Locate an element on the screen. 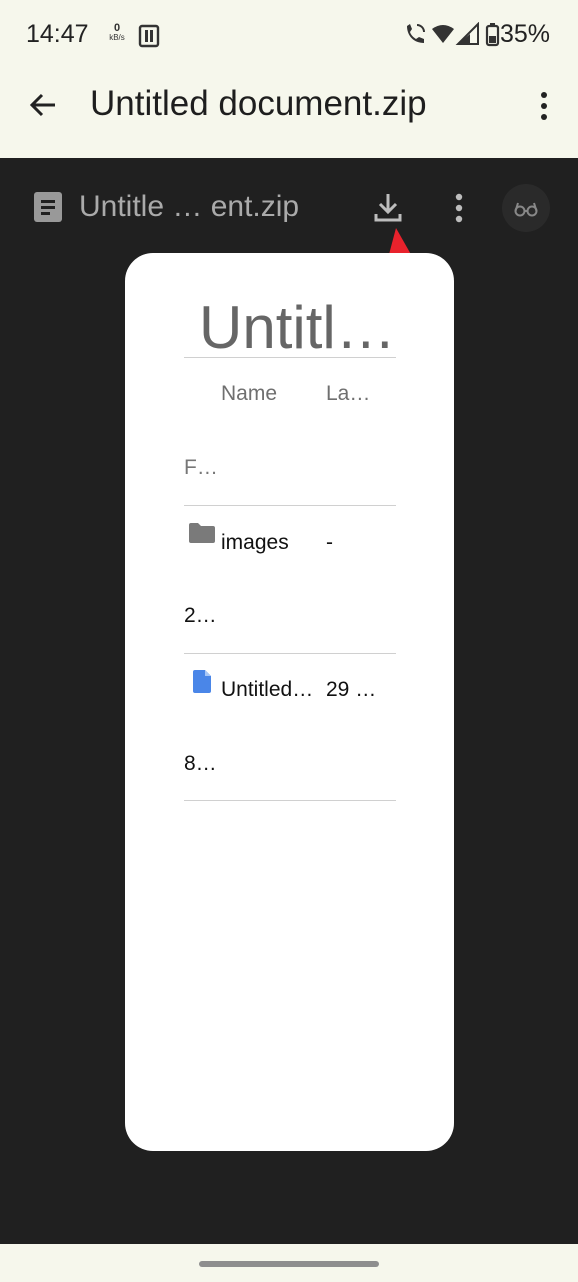 The image size is (578, 1282). wifi-icon is located at coordinates (443, 34).